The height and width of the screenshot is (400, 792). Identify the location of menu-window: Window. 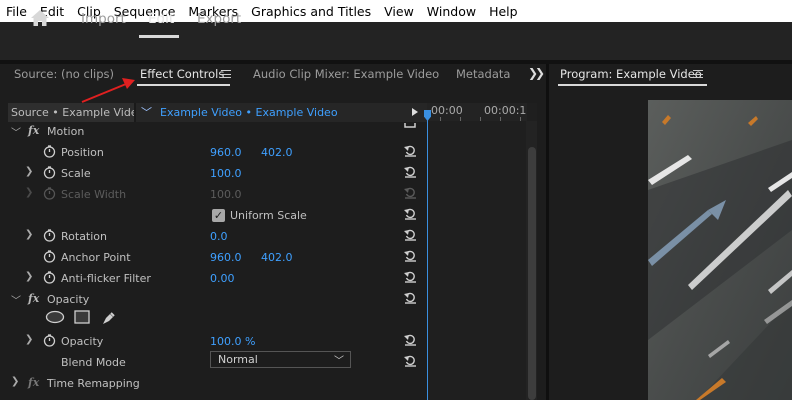
(452, 11).